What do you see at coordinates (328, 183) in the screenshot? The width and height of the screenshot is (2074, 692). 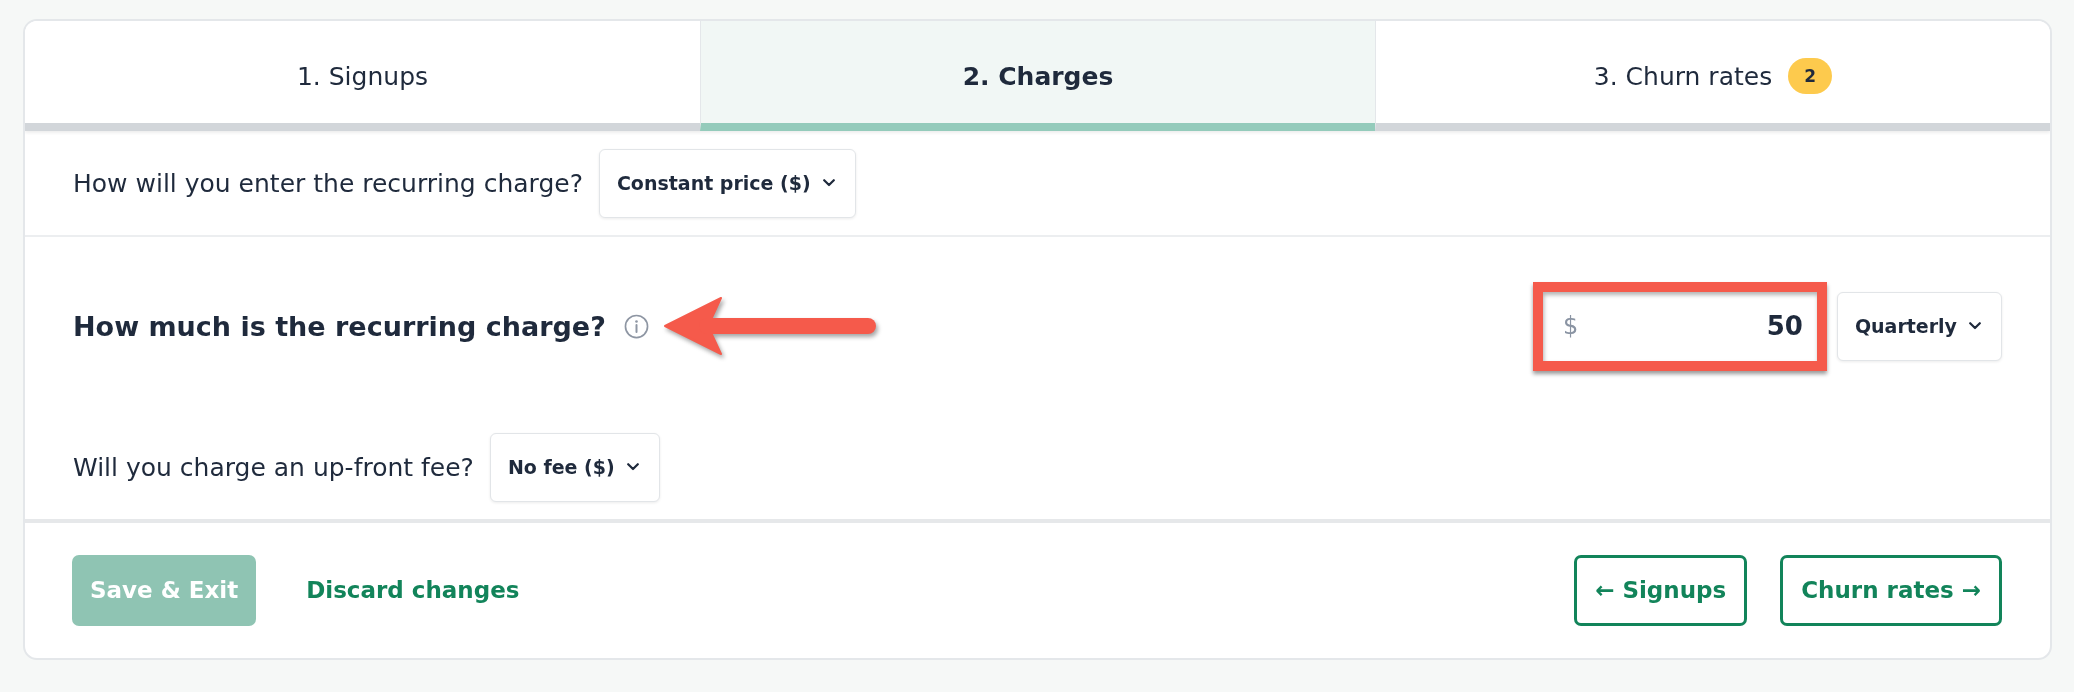 I see `question-label: How will you enter the recurring charge?` at bounding box center [328, 183].